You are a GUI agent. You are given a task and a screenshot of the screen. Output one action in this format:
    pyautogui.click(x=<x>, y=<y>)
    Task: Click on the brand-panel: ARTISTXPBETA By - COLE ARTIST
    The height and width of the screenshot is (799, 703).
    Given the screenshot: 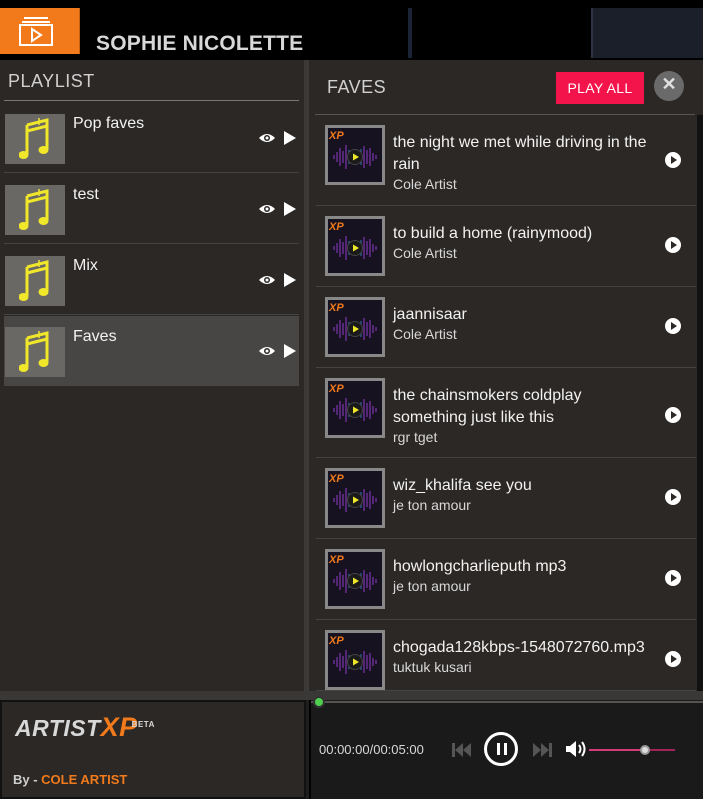 What is the action you would take?
    pyautogui.click(x=153, y=749)
    